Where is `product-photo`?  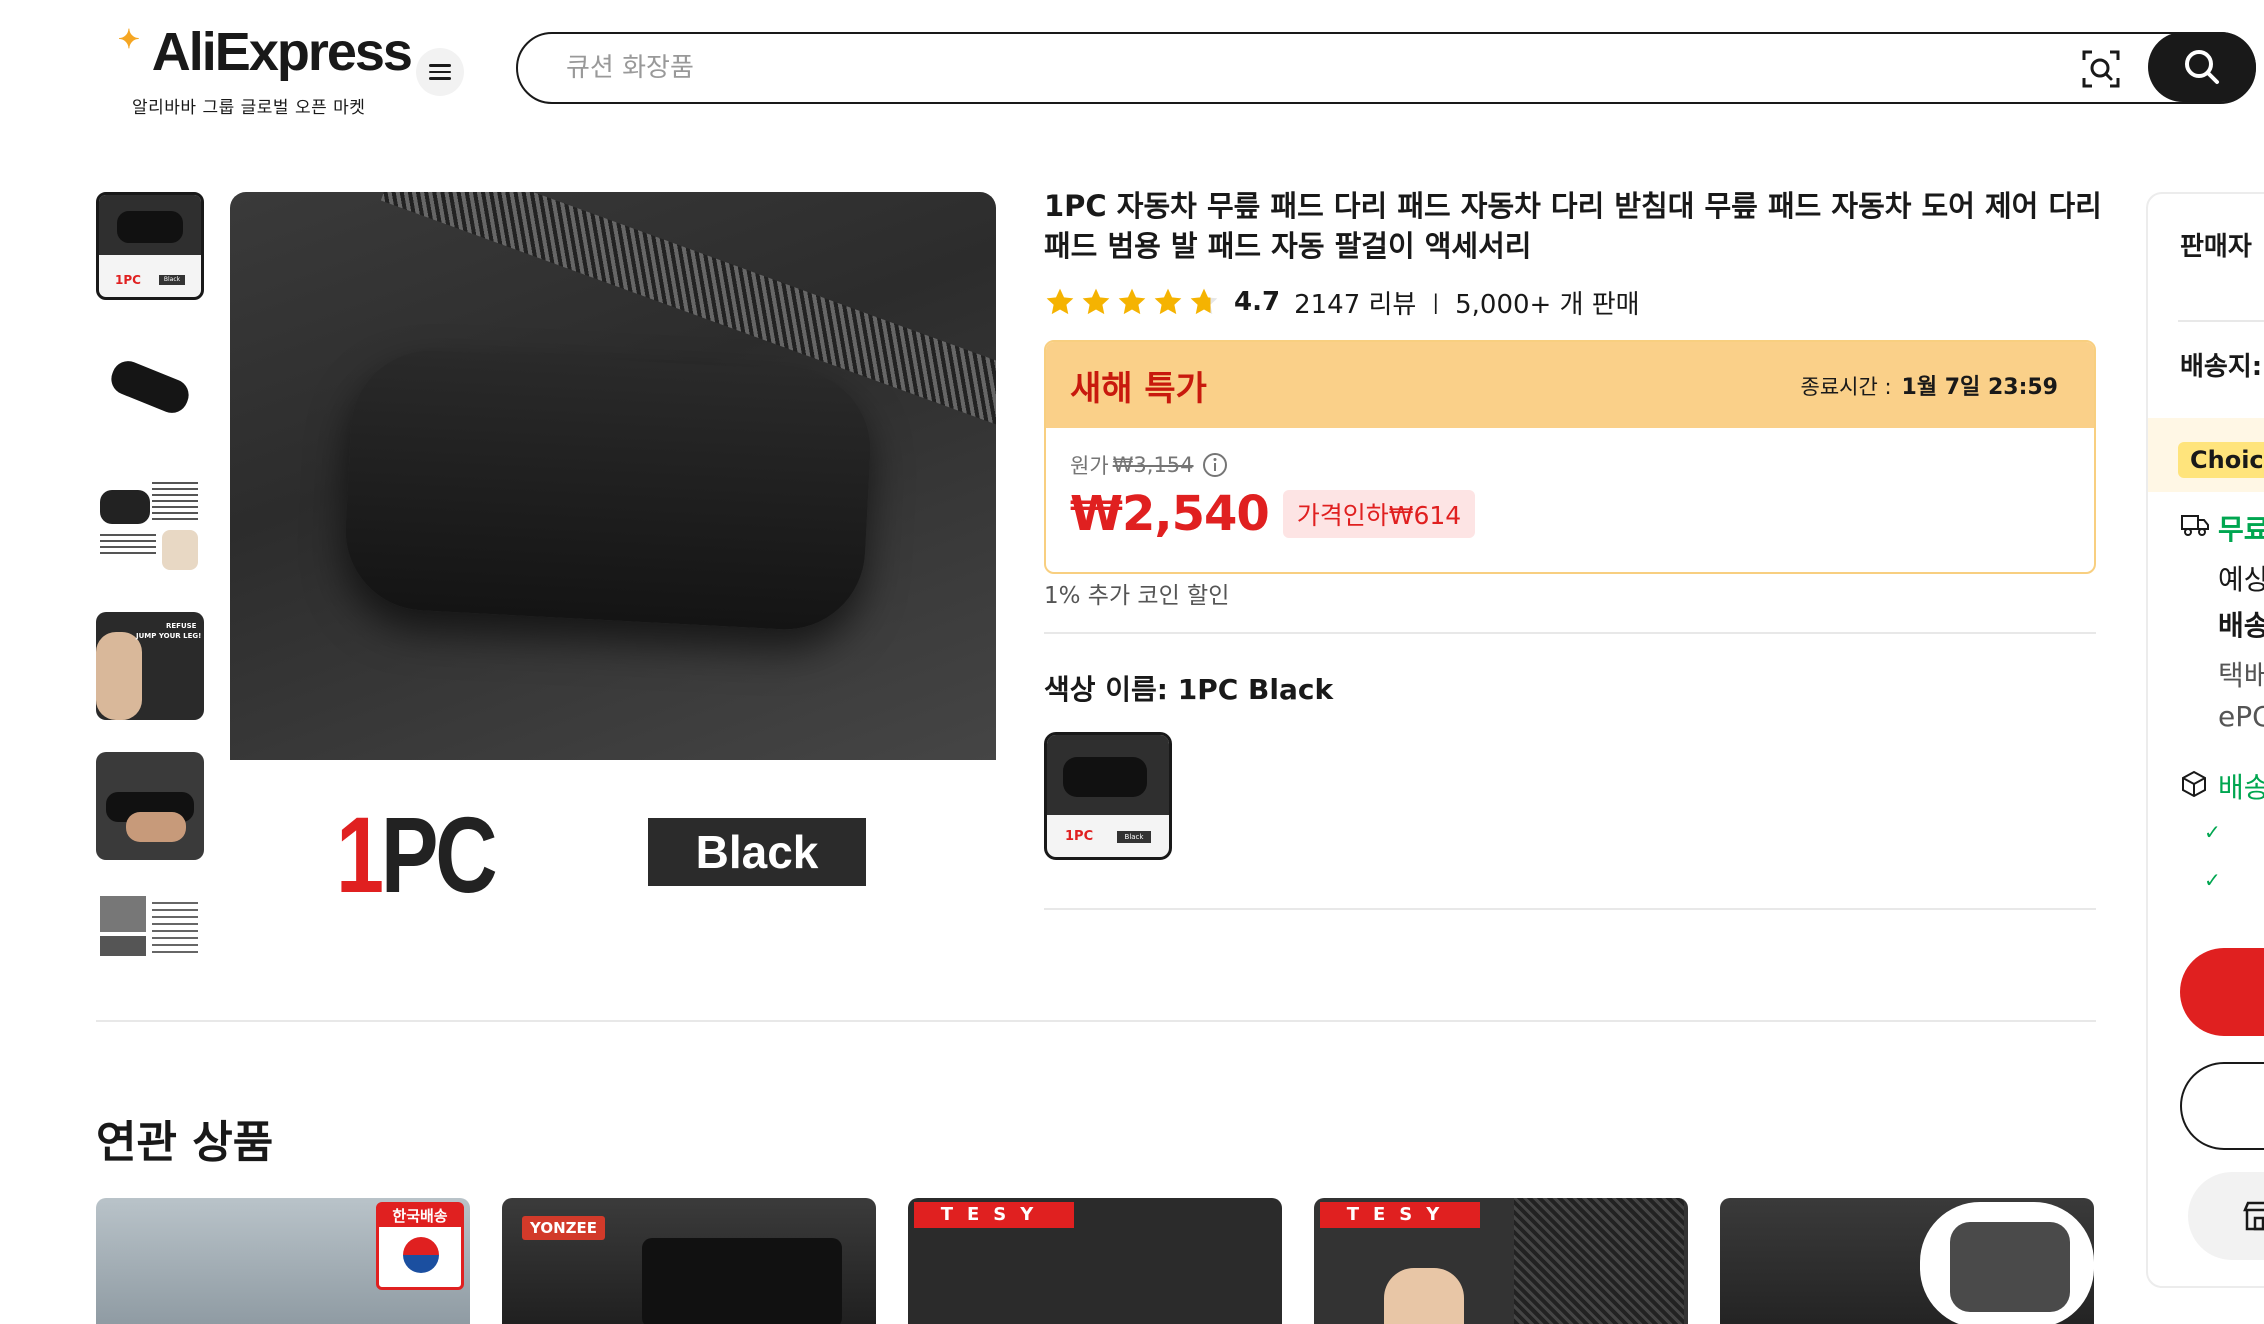
product-photo is located at coordinates (613, 476).